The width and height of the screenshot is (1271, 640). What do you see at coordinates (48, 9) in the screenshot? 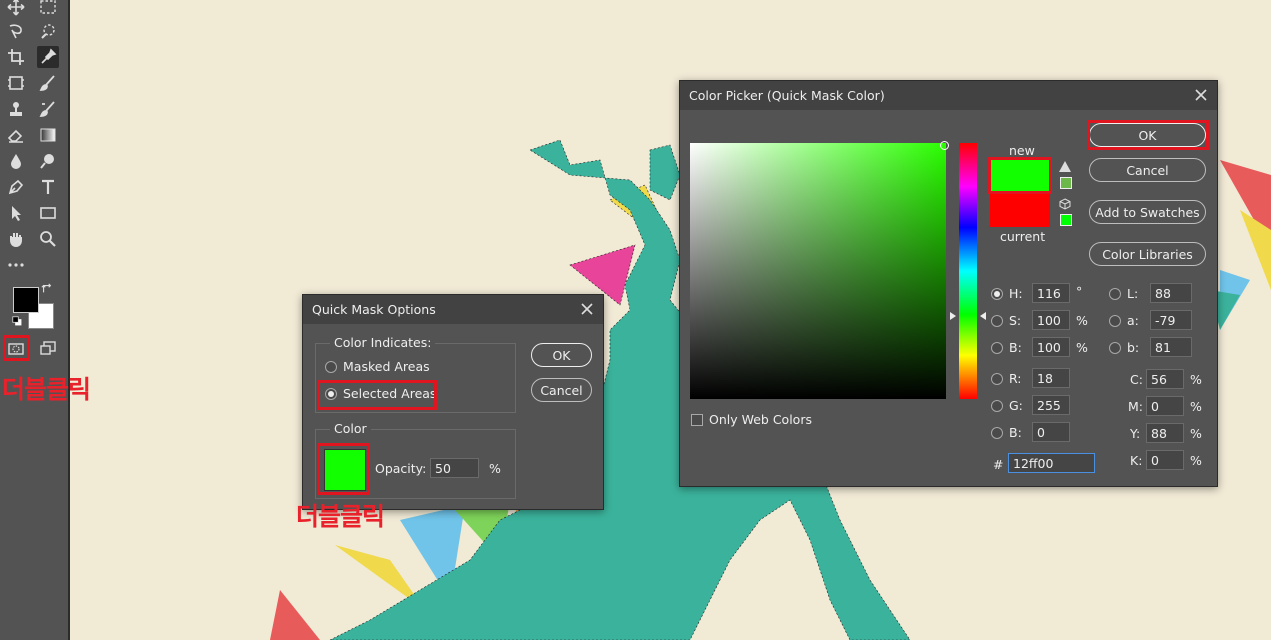
I see `marquee-tool-icon` at bounding box center [48, 9].